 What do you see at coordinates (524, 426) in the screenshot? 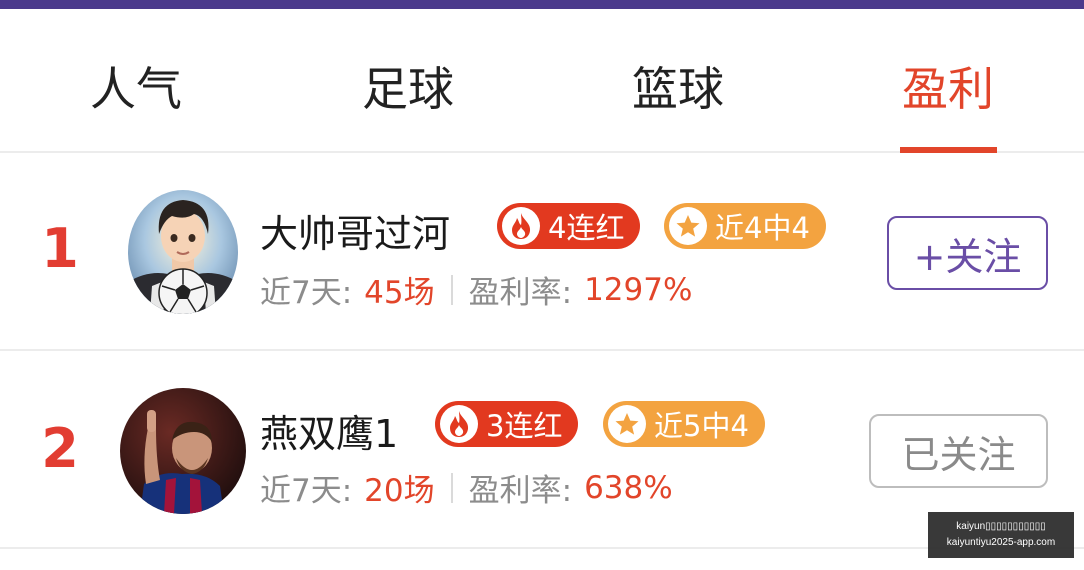
I see `win-streak-text: 3连红` at bounding box center [524, 426].